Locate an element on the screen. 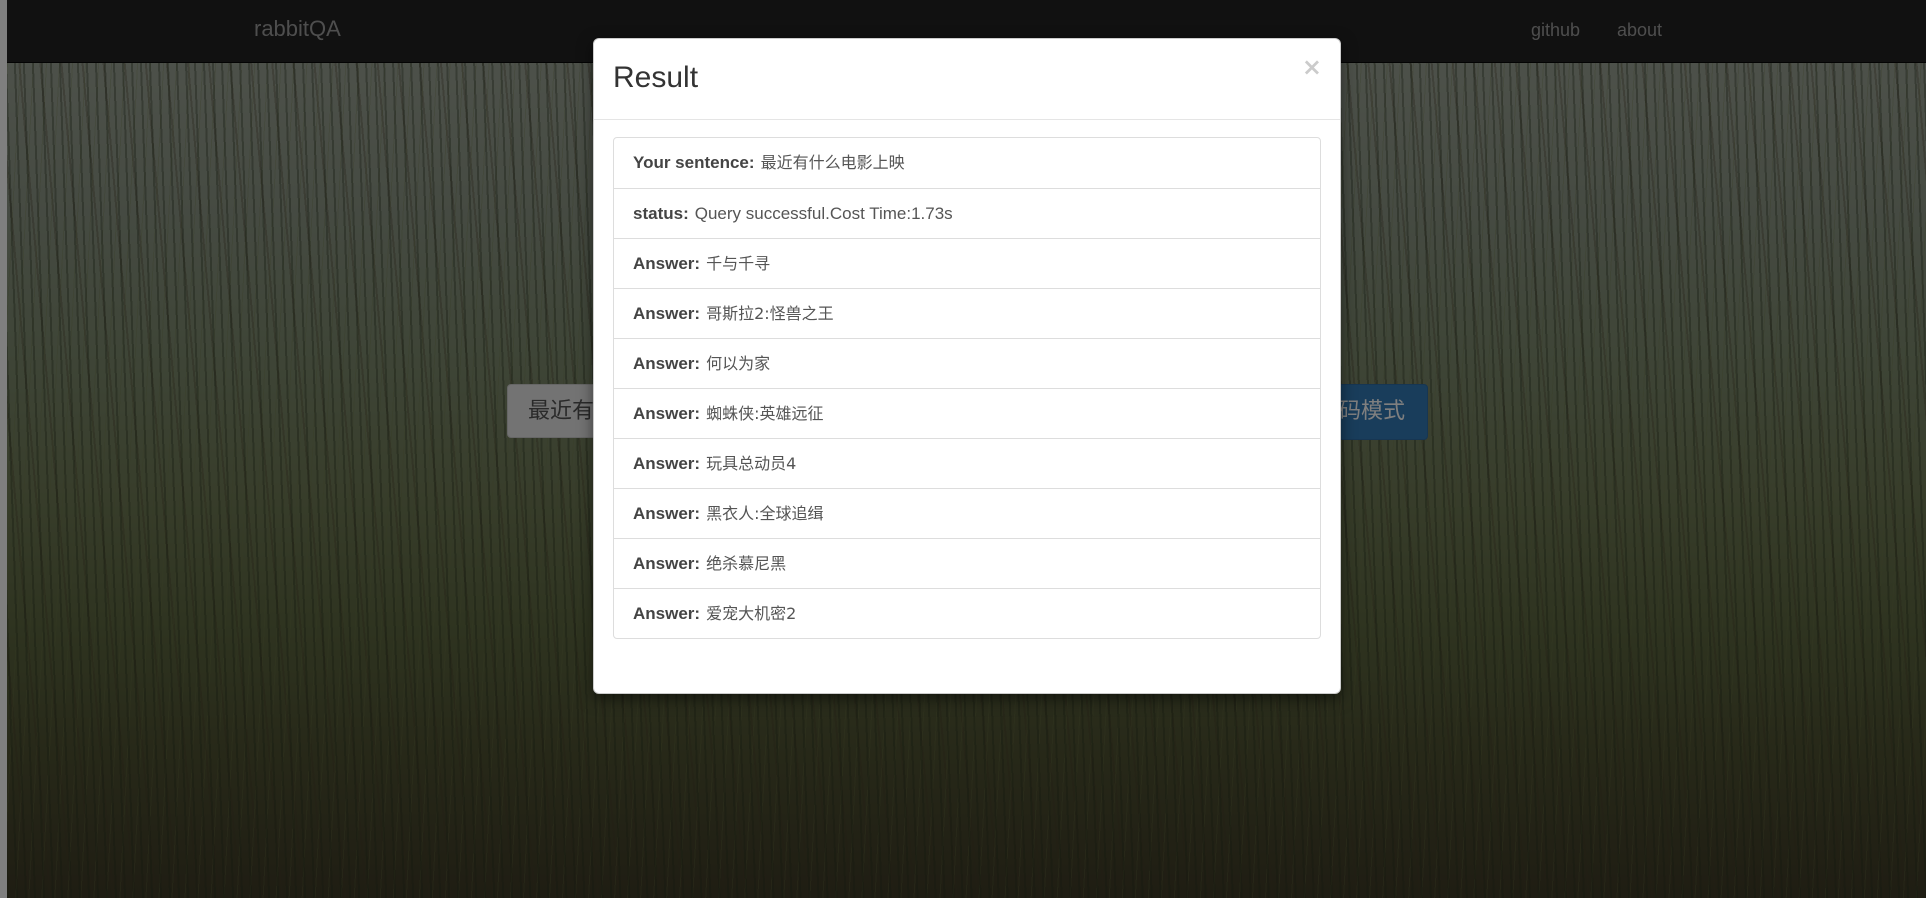 Image resolution: width=1926 pixels, height=898 pixels. result-item-answer: Answer: 蜘蛛侠:英雄远征 is located at coordinates (967, 413).